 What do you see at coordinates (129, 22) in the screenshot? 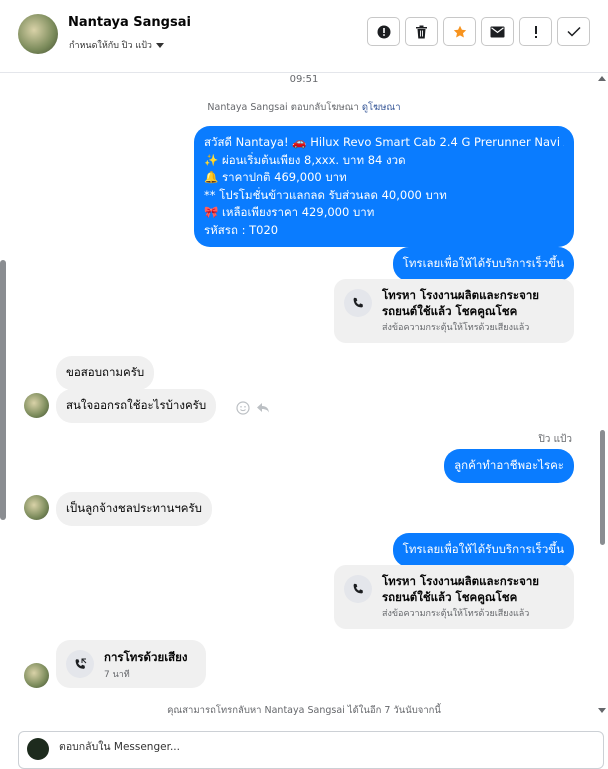
I see `contact-name: Nantaya Sangsai` at bounding box center [129, 22].